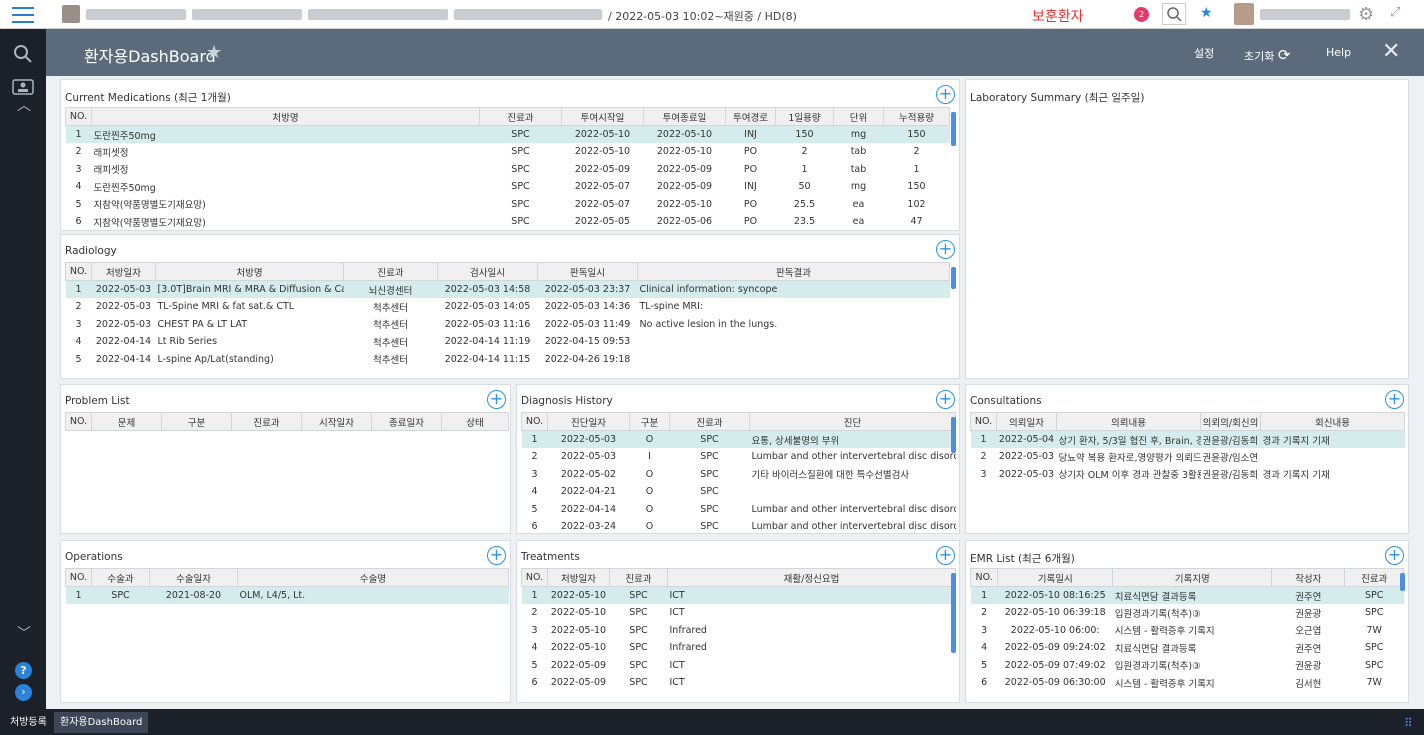 The width and height of the screenshot is (1424, 735). Describe the element at coordinates (1206, 13) in the screenshot. I see `favorite-star-icon: ★` at that location.